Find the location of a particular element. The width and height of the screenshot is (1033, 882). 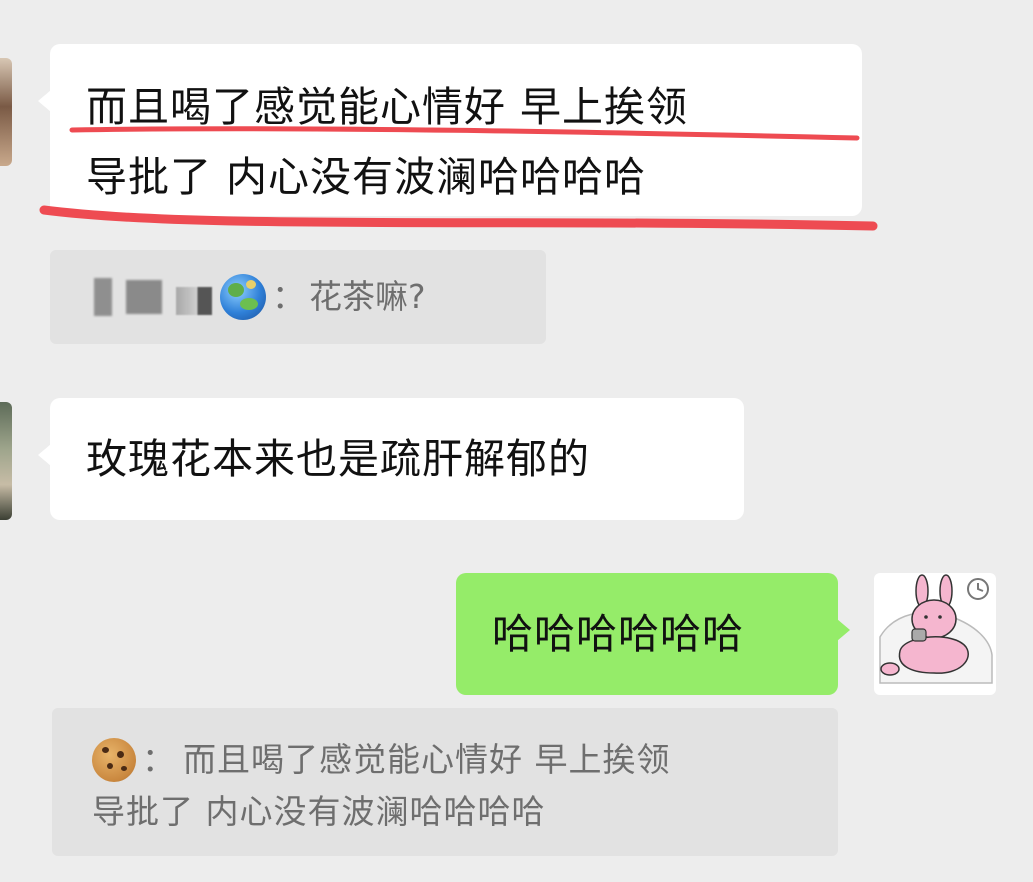

globe-icon is located at coordinates (243, 297).